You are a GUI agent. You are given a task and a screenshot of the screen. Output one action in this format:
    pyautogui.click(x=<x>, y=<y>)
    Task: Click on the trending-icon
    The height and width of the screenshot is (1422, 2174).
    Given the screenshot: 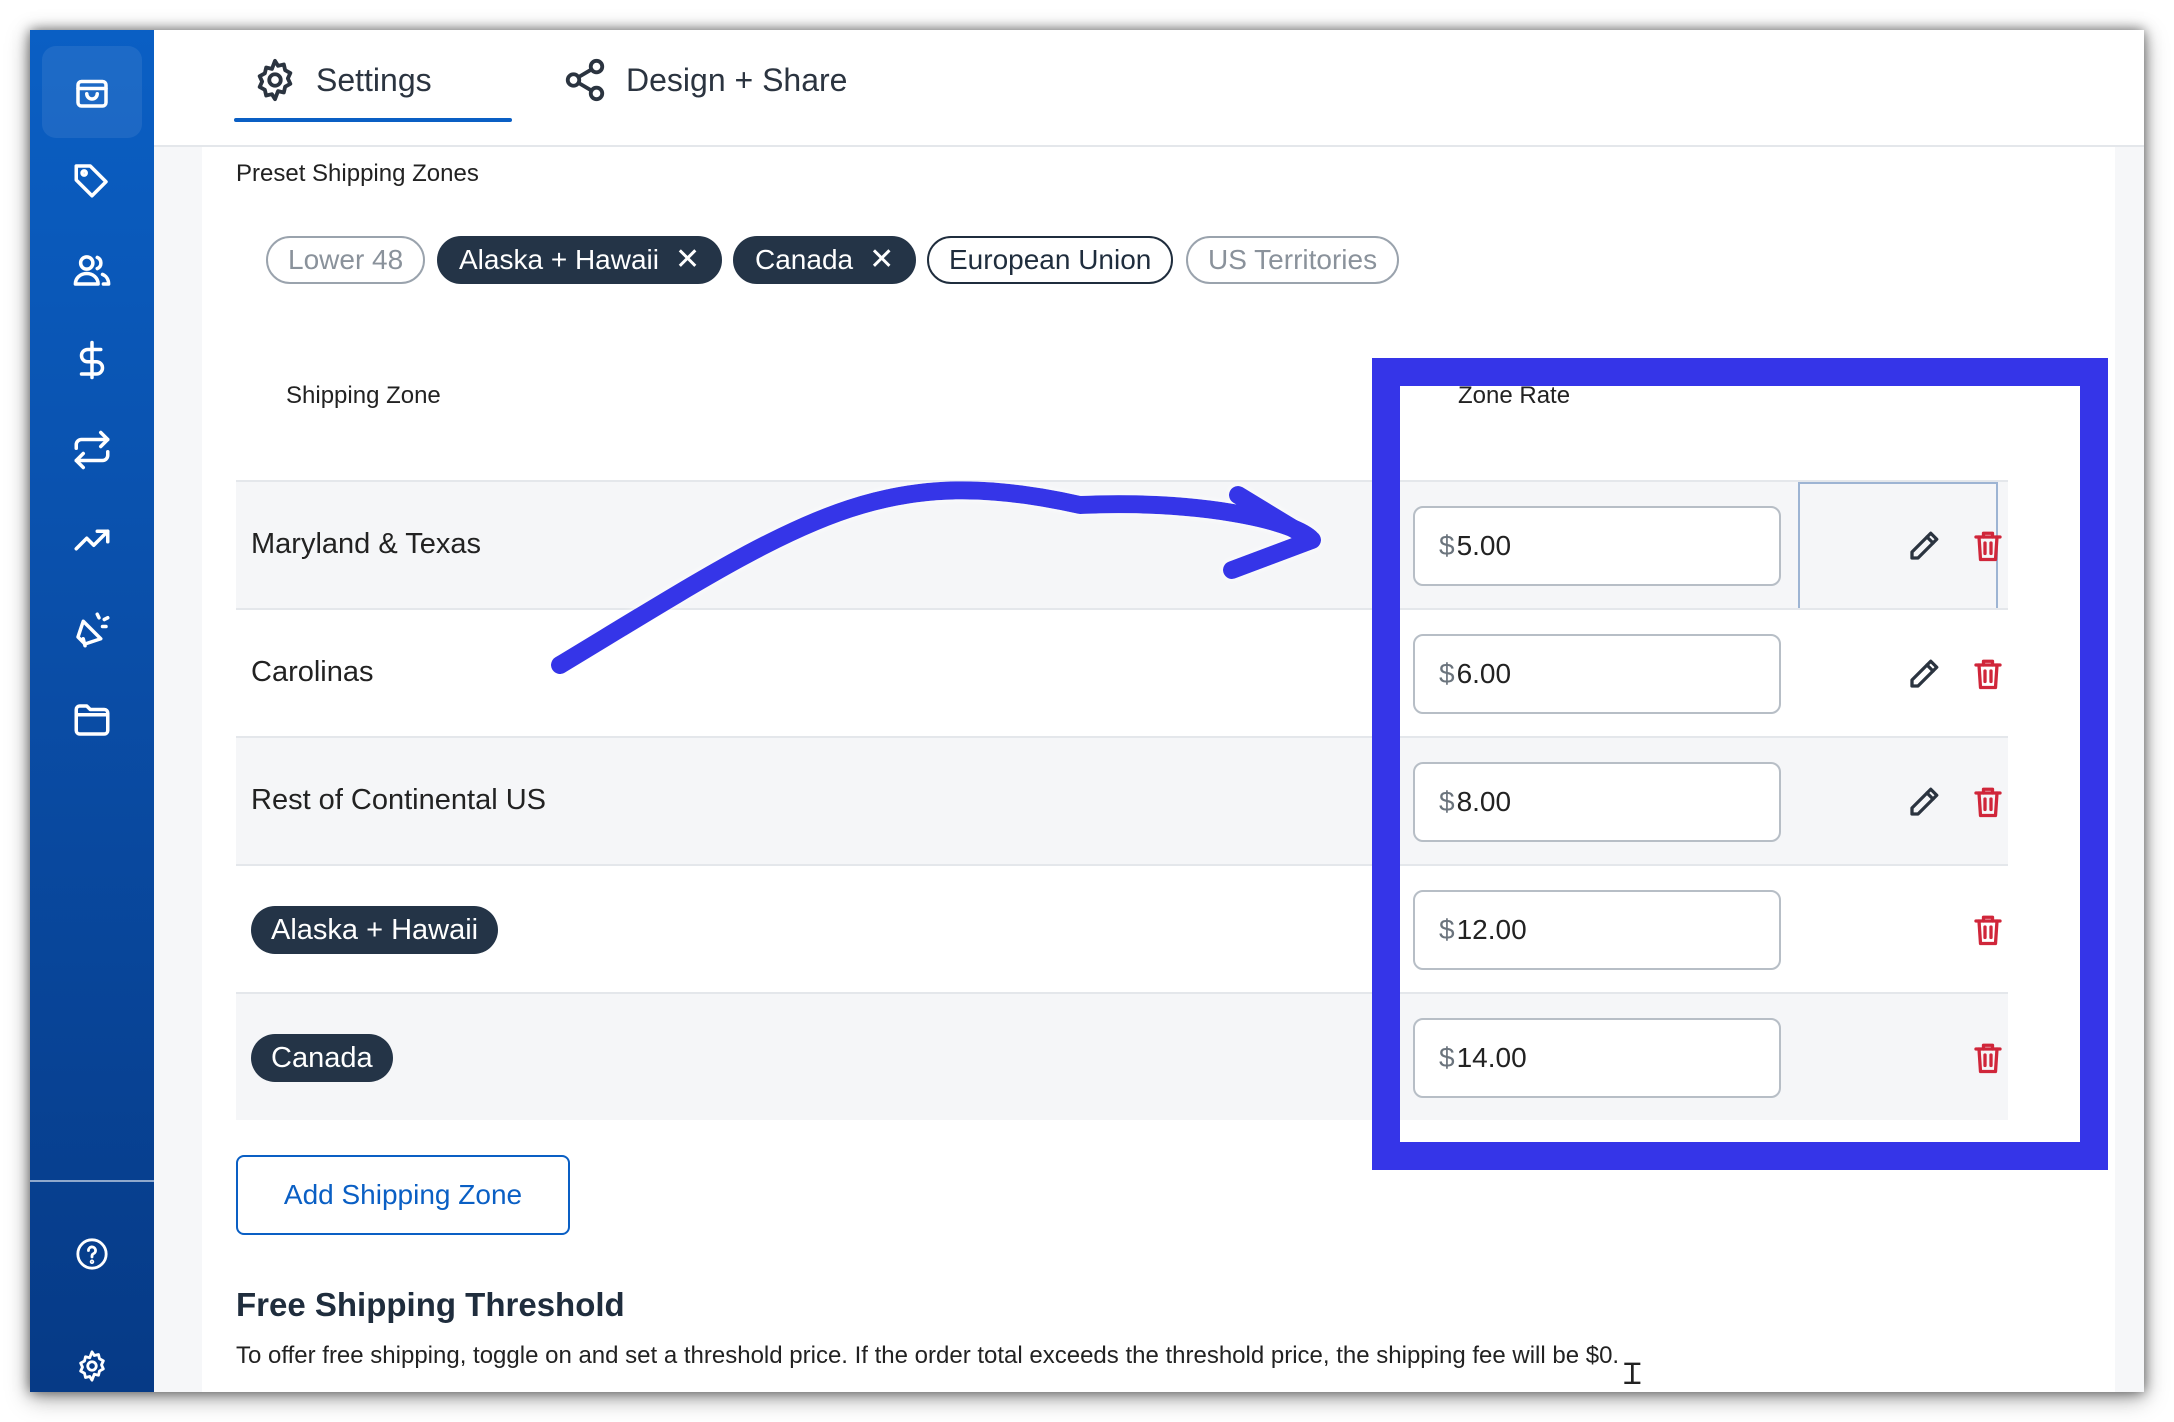 What is the action you would take?
    pyautogui.click(x=92, y=540)
    